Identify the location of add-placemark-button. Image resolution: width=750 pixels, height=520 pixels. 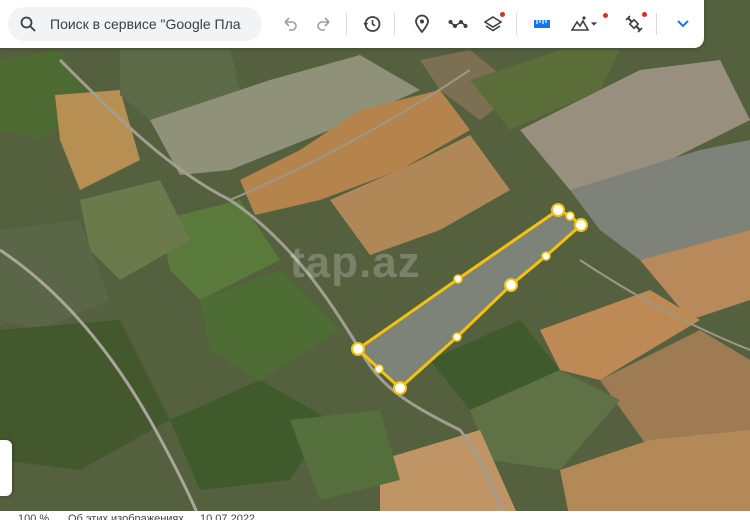
(422, 24).